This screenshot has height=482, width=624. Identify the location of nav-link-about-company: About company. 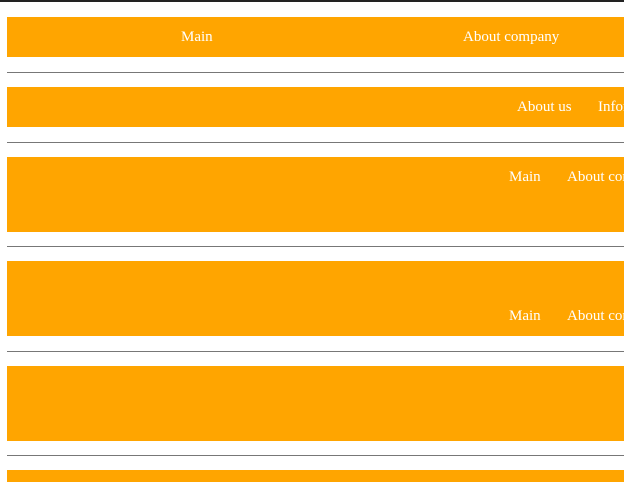
(511, 37).